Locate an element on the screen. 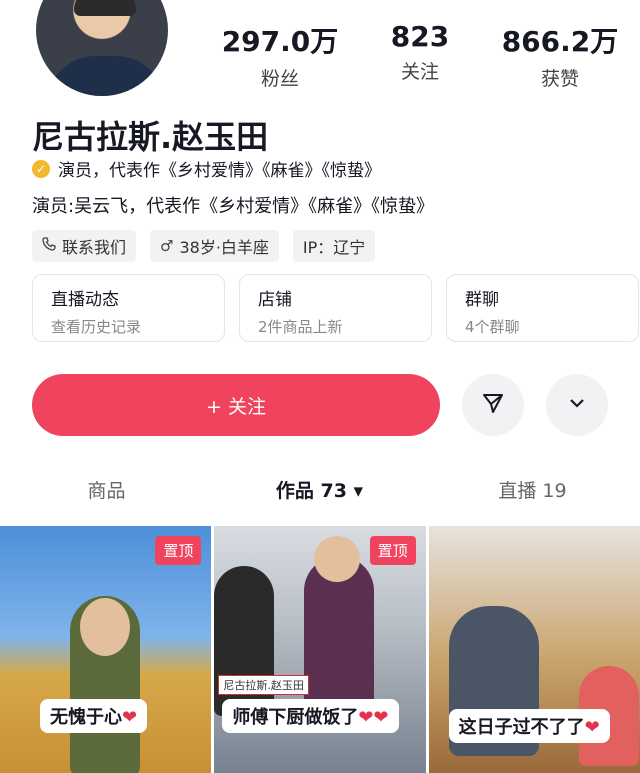 Image resolution: width=640 pixels, height=773 pixels. card-shop: 店铺 2件商品上新 is located at coordinates (335, 308).